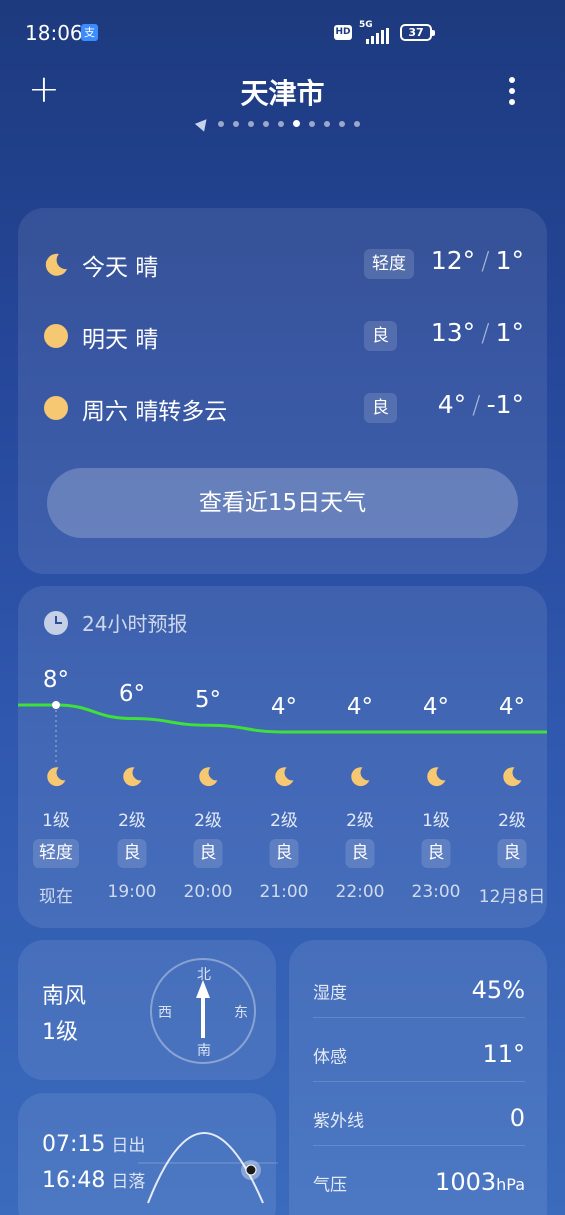 The image size is (565, 1215). I want to click on feels-like-row: 体感 11°, so click(419, 1050).